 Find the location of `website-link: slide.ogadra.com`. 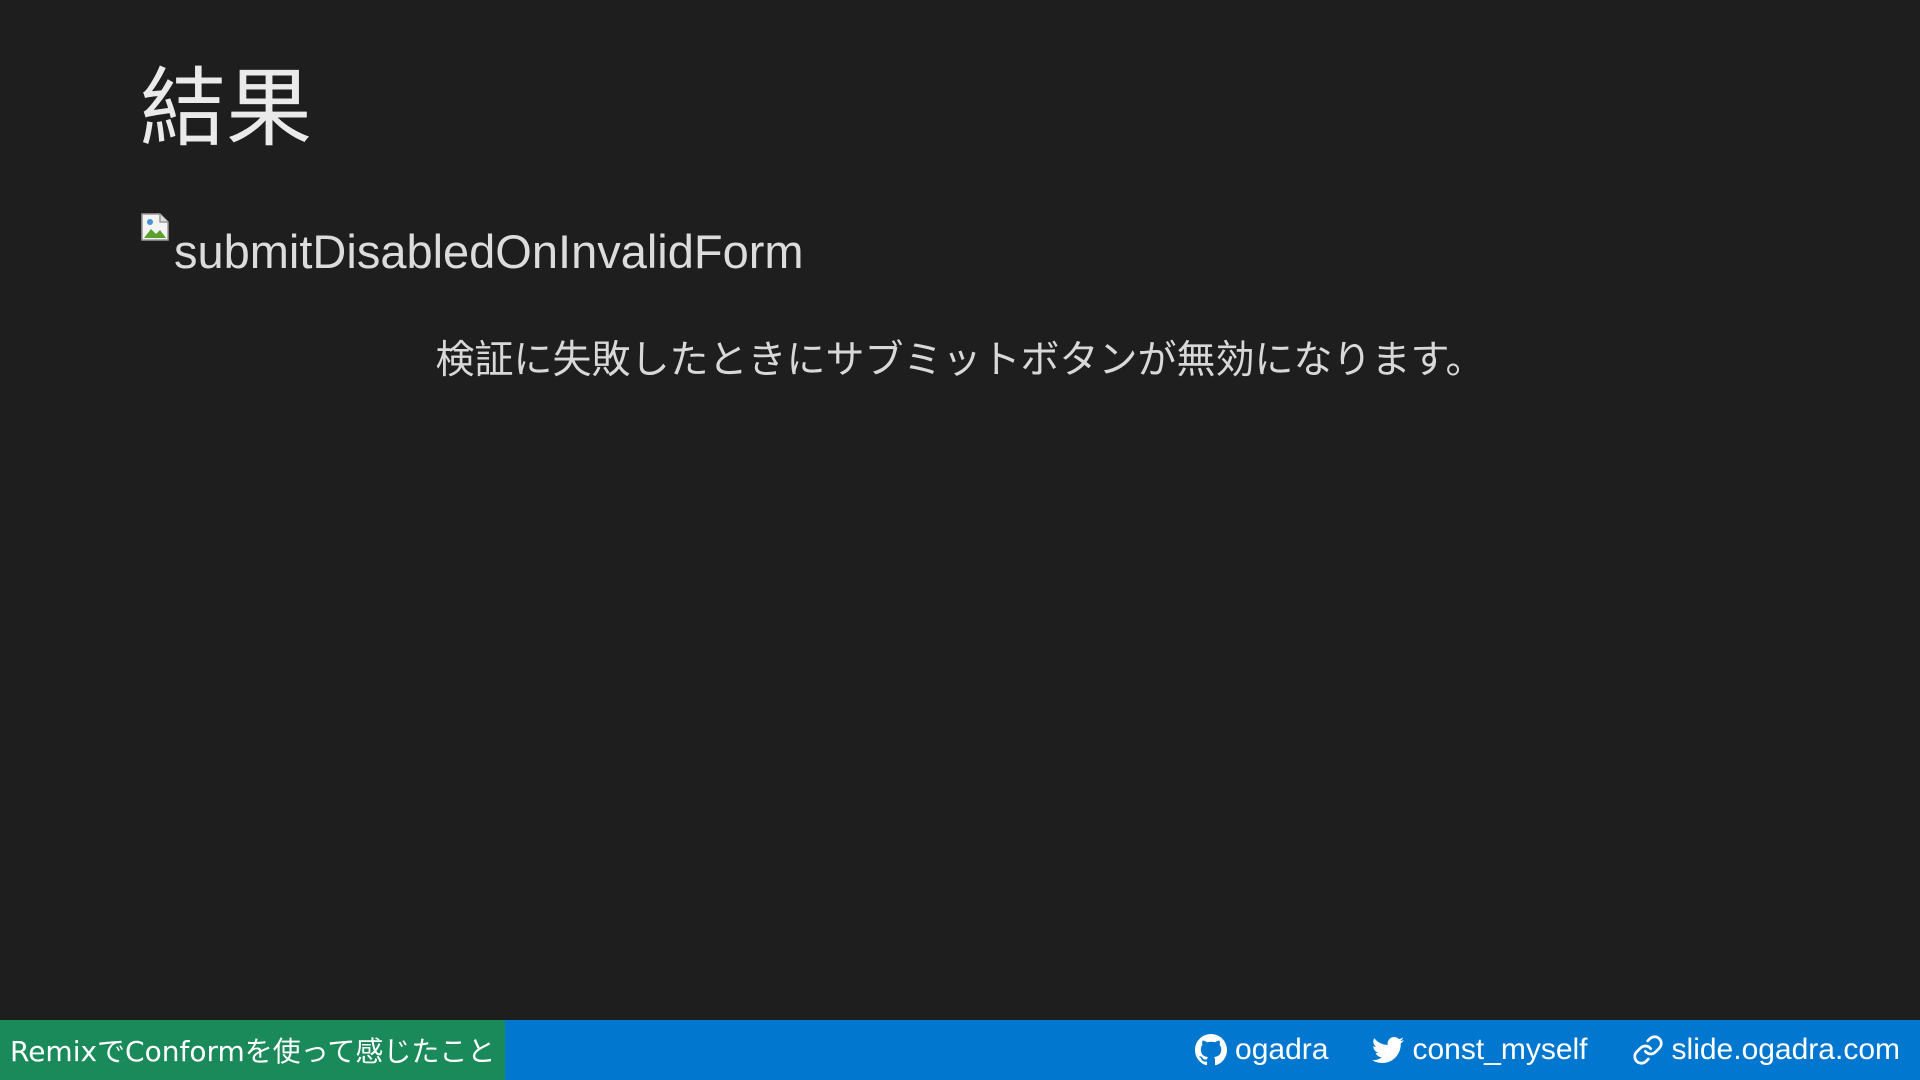

website-link: slide.ogadra.com is located at coordinates (1766, 1050).